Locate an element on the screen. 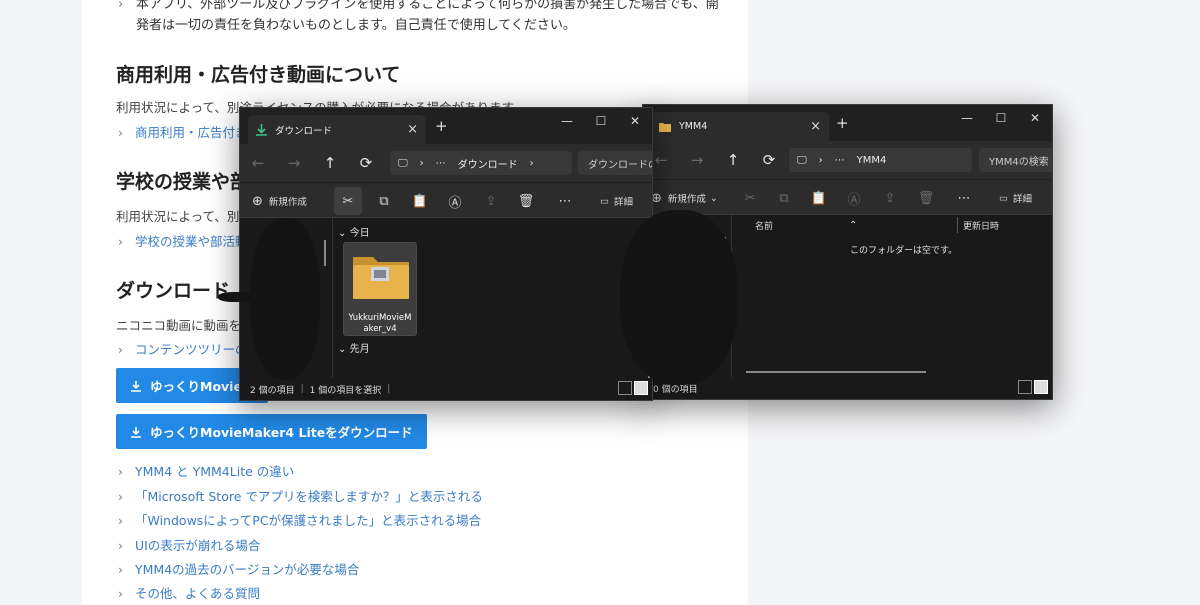 This screenshot has width=1200, height=605. monitor-icon: 🖵 is located at coordinates (403, 163).